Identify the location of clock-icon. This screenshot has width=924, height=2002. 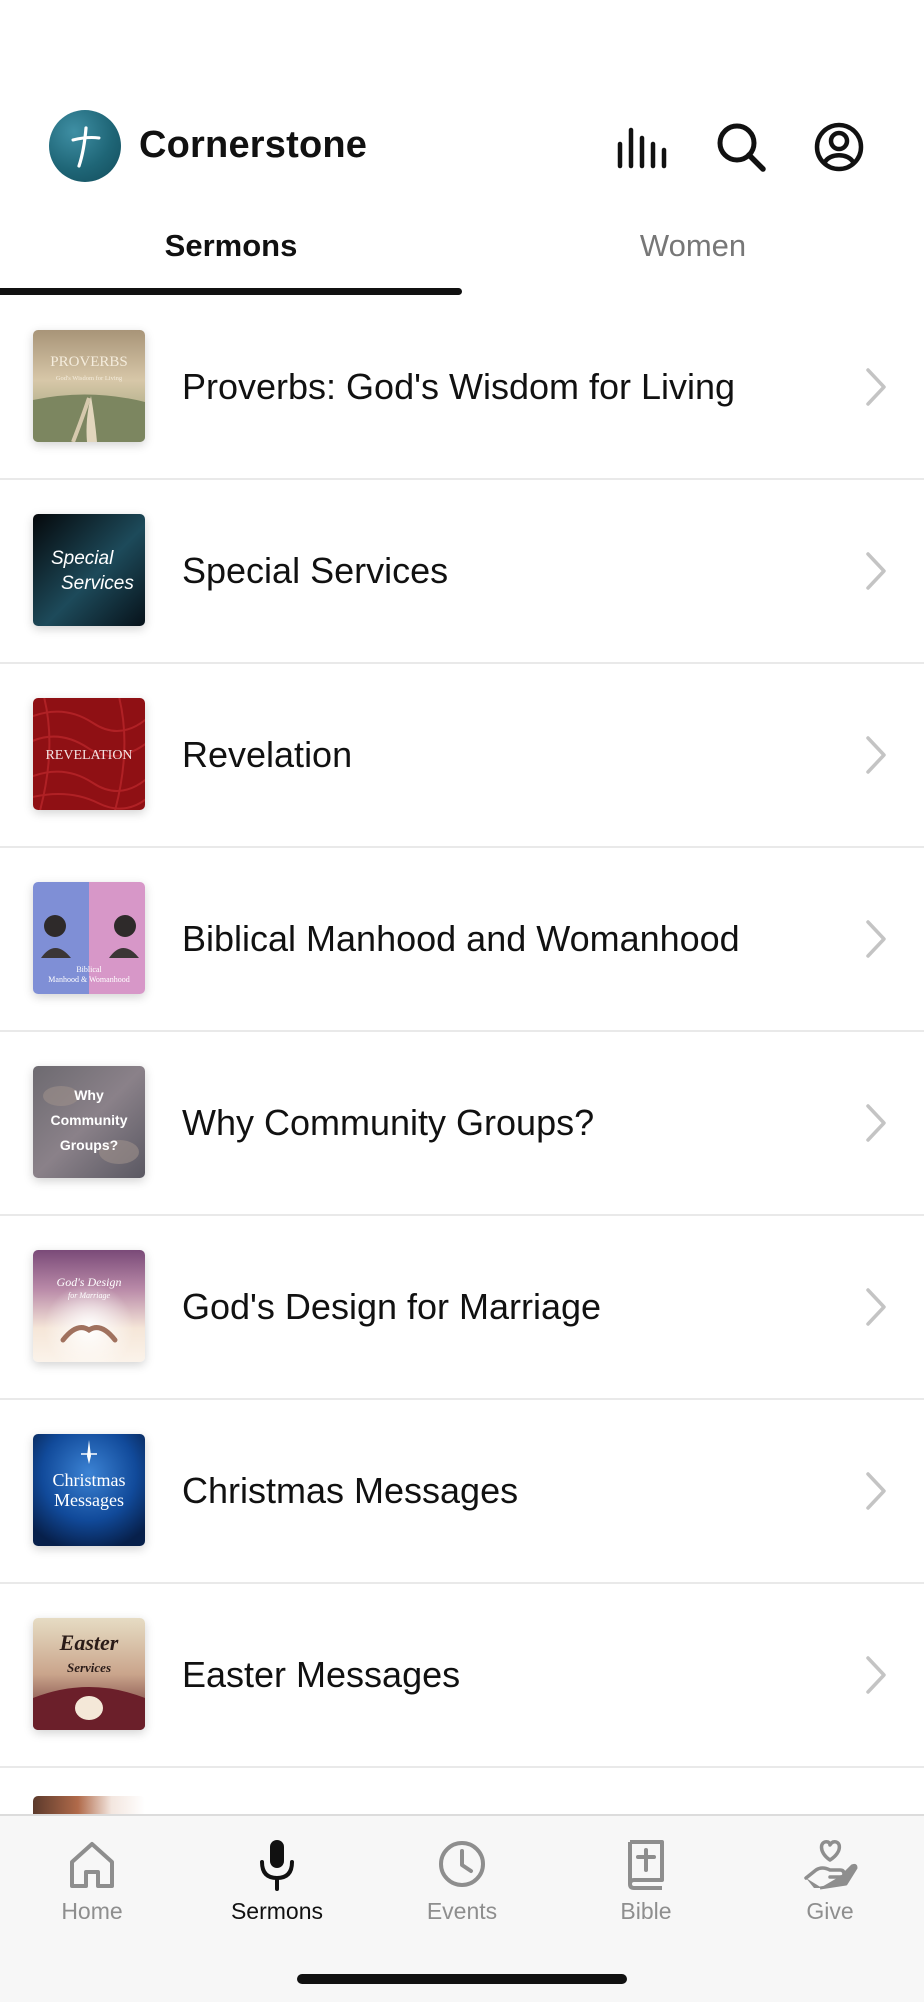
(462, 1864).